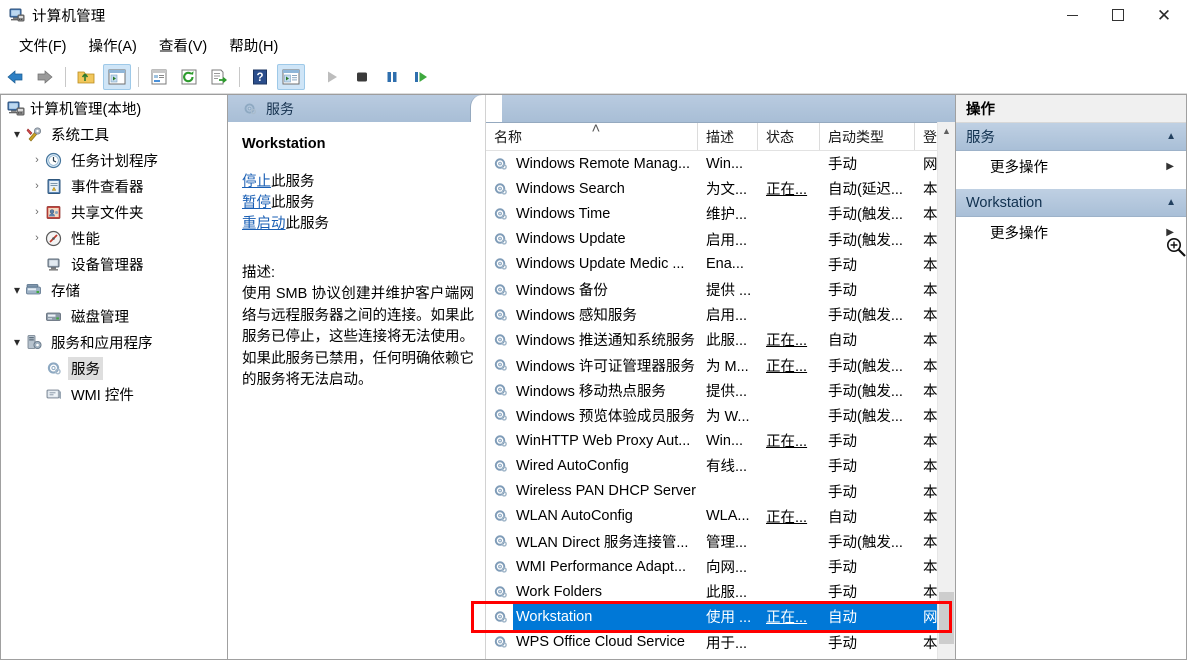 The width and height of the screenshot is (1187, 660). I want to click on sidebar-item-event-viewer: › 事件查看器, so click(114, 186).